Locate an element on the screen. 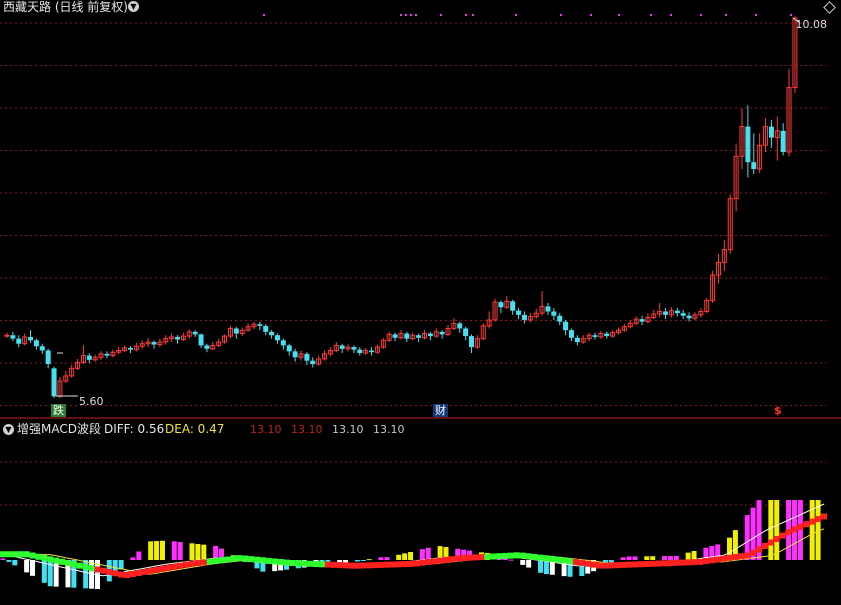 The height and width of the screenshot is (605, 841). stock-title: 西藏天路 (日线 前复权) is located at coordinates (65, 7).